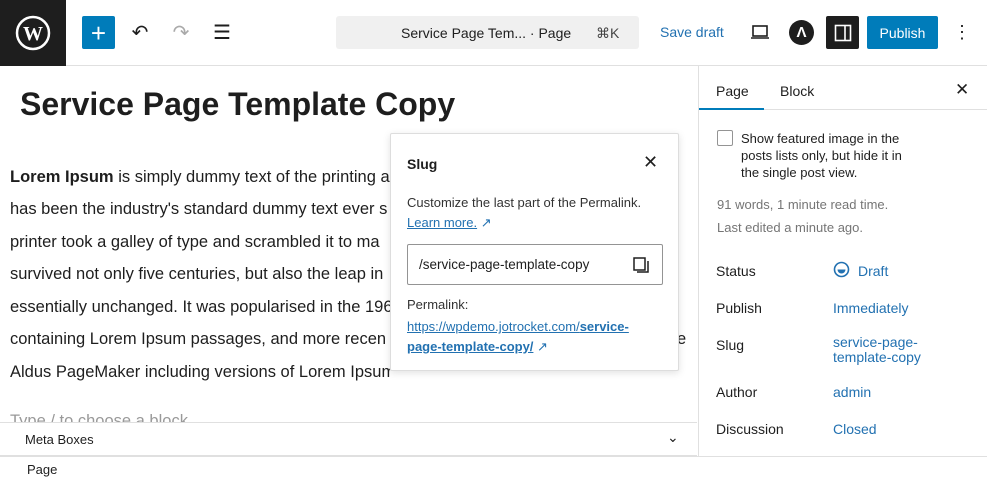 Image resolution: width=987 pixels, height=481 pixels. I want to click on discussion-label: Discussion, so click(750, 429).